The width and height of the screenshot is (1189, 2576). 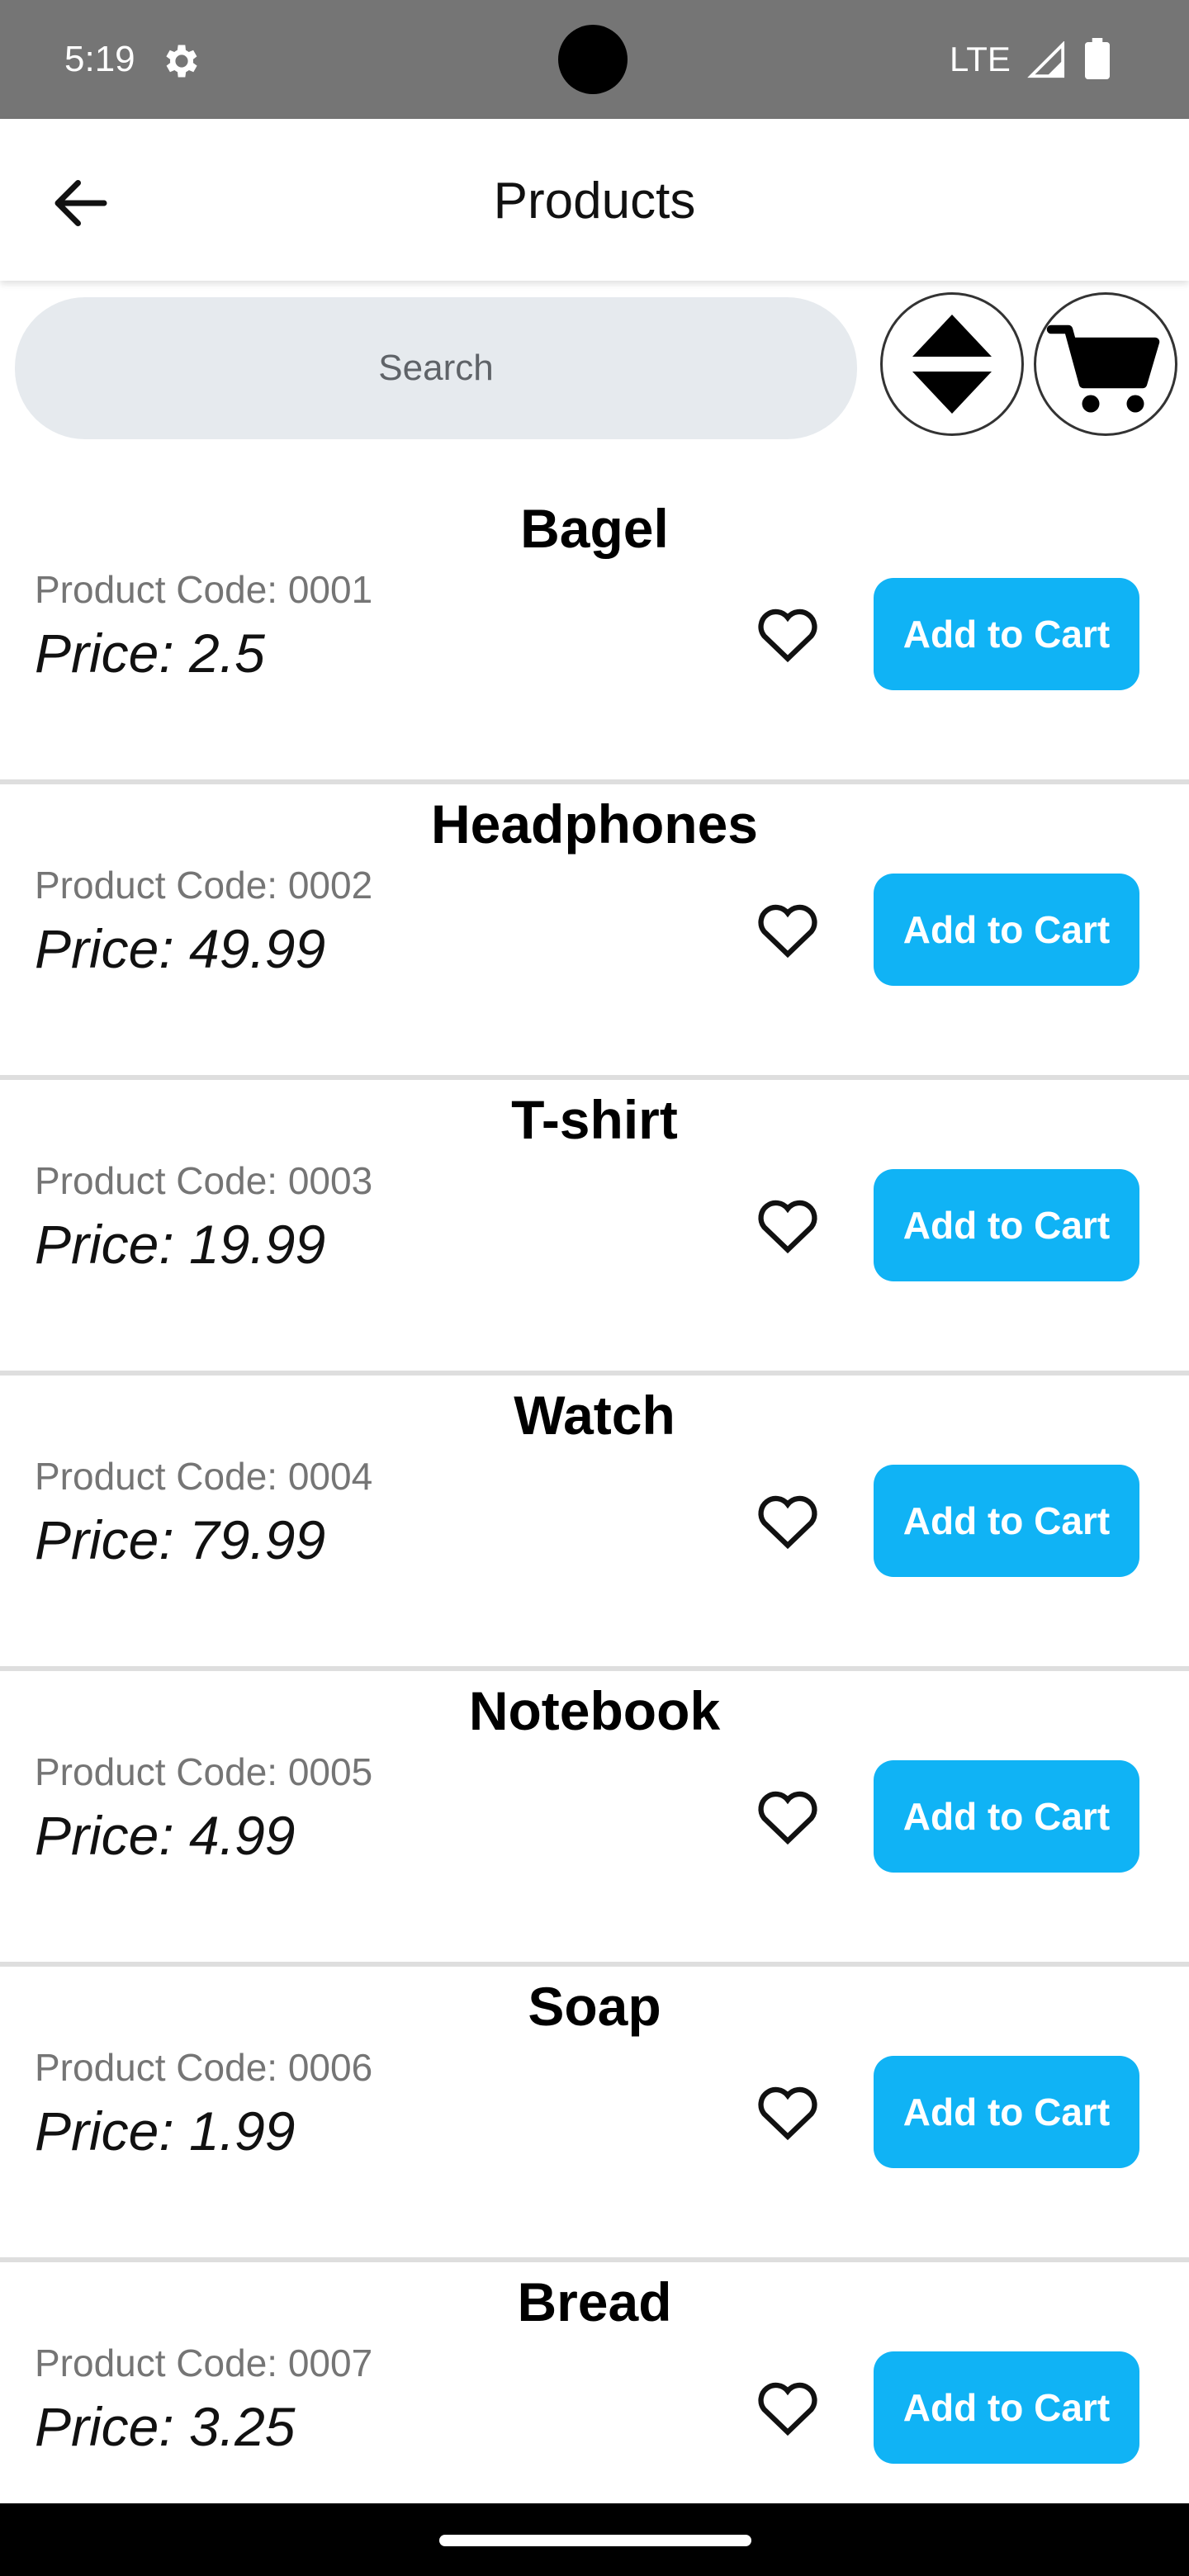 I want to click on sort-button, so click(x=952, y=364).